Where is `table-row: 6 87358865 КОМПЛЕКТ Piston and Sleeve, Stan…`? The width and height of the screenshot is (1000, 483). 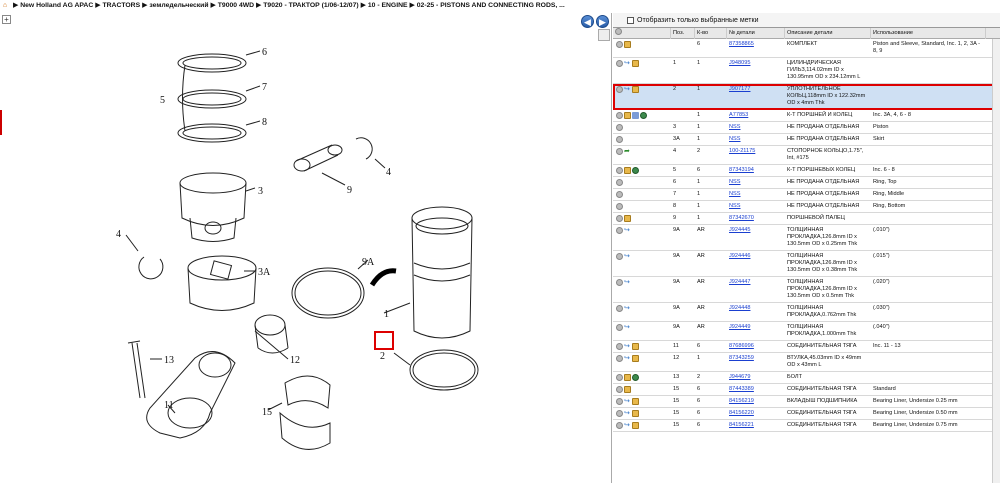 table-row: 6 87358865 КОМПЛЕКТ Piston and Sleeve, Stan… is located at coordinates (806, 48).